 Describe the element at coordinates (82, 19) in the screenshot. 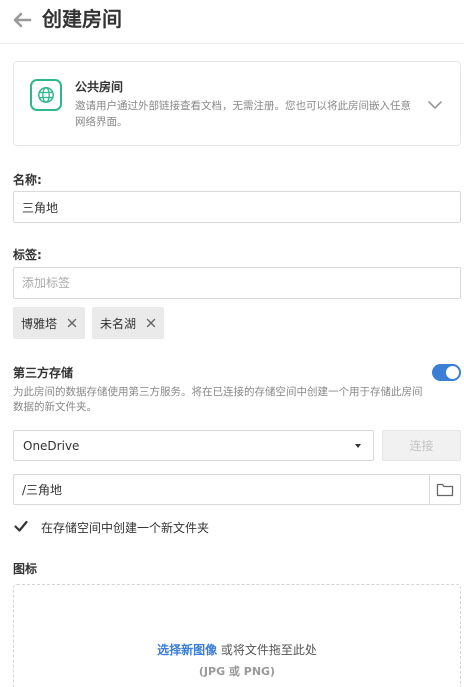

I see `page-title: 创建房间` at that location.